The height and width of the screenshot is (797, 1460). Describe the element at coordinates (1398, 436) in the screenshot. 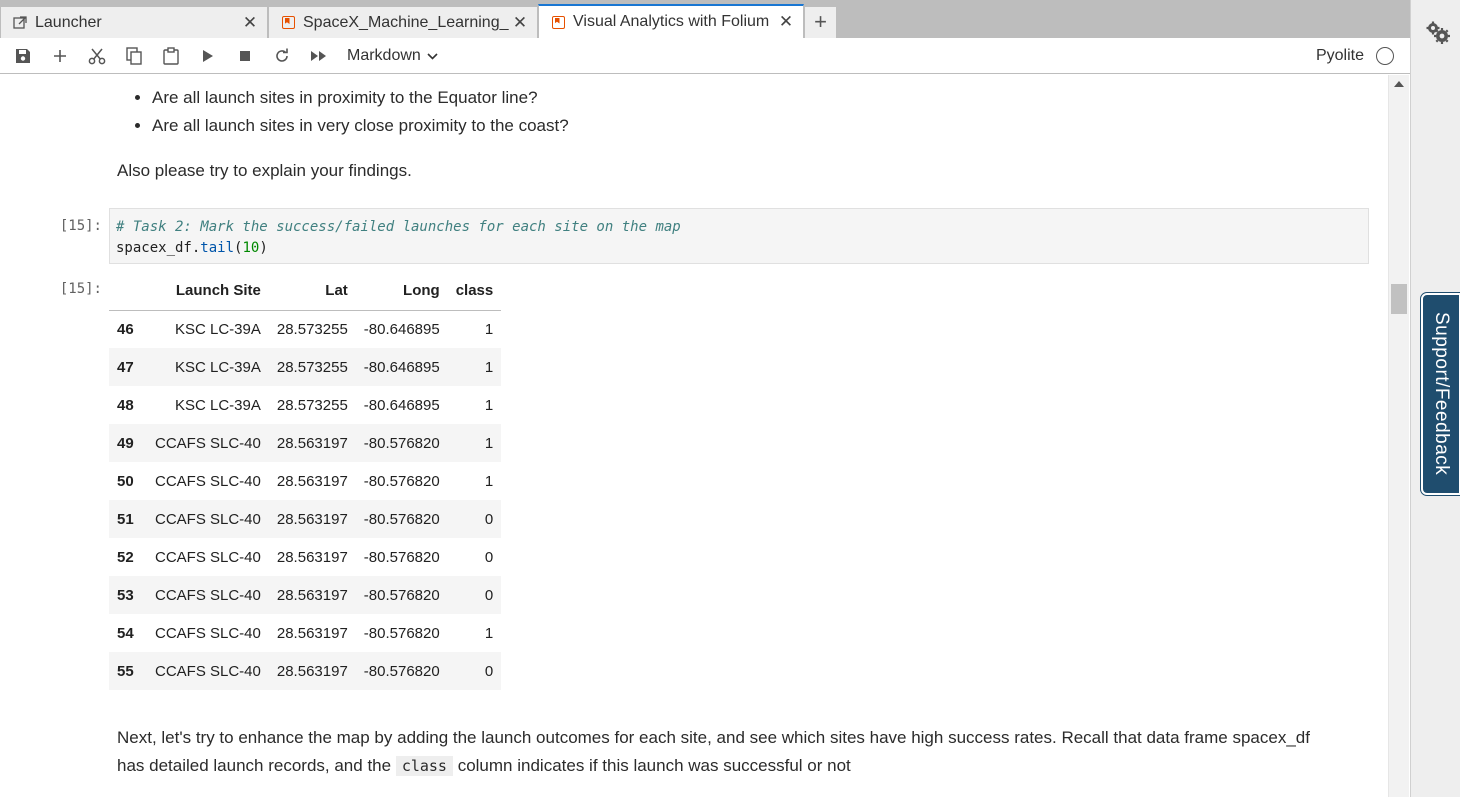

I see `vertical-scrollbar` at that location.